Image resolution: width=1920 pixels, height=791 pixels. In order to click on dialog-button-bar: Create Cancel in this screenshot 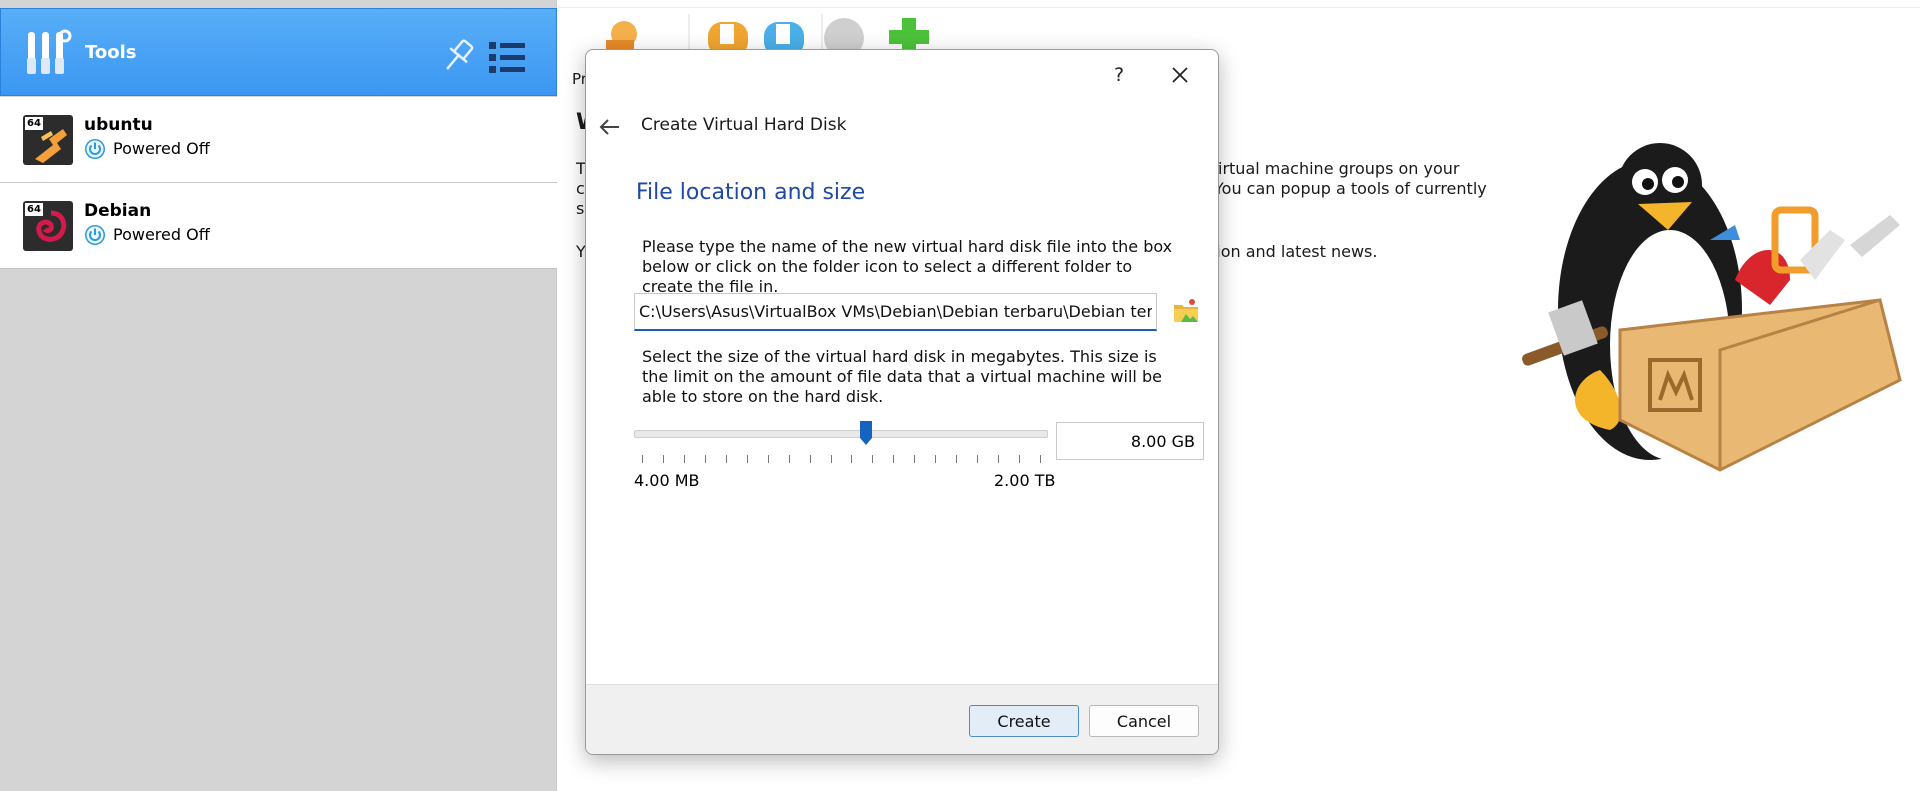, I will do `click(902, 719)`.